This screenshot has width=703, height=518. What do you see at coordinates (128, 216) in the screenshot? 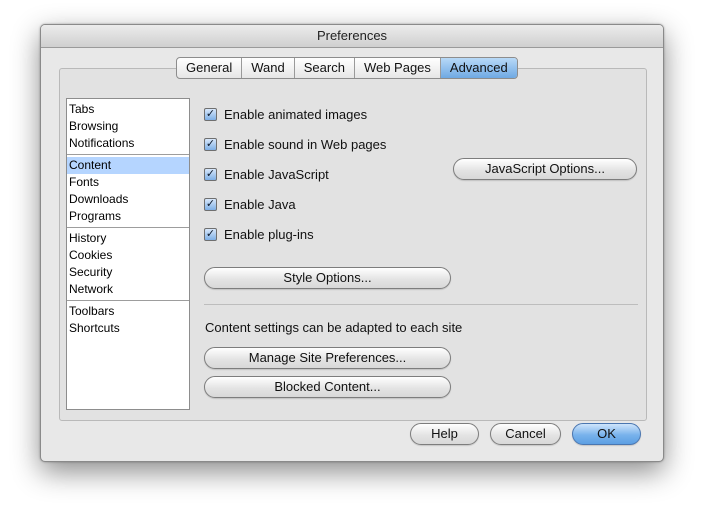
I see `category-programs: Programs` at bounding box center [128, 216].